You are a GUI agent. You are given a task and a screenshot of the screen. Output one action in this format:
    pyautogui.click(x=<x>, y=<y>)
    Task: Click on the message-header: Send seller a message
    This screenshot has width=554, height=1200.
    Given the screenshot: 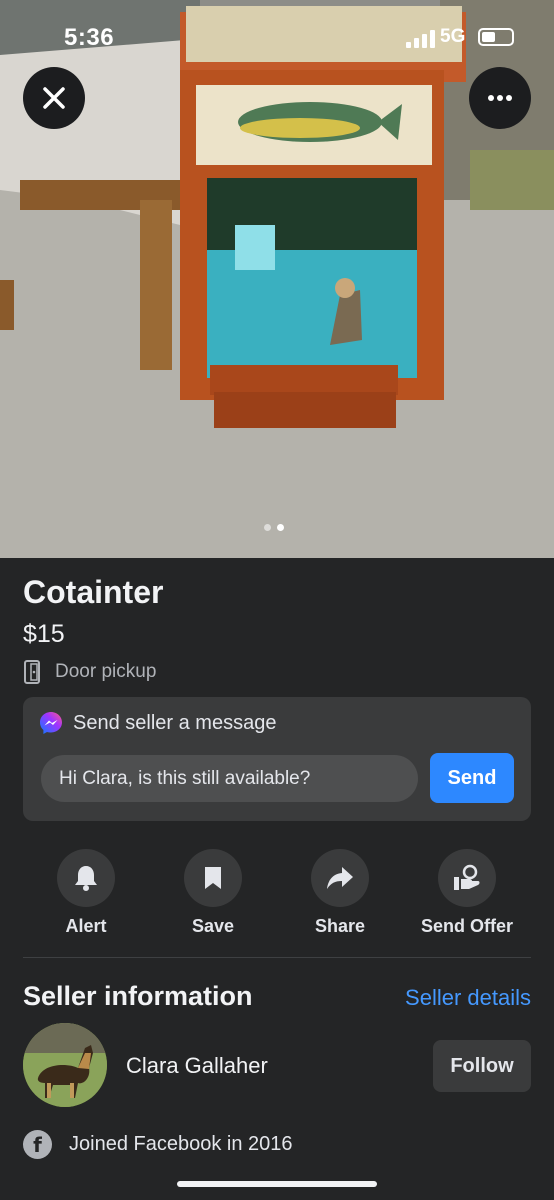 What is the action you would take?
    pyautogui.click(x=157, y=723)
    